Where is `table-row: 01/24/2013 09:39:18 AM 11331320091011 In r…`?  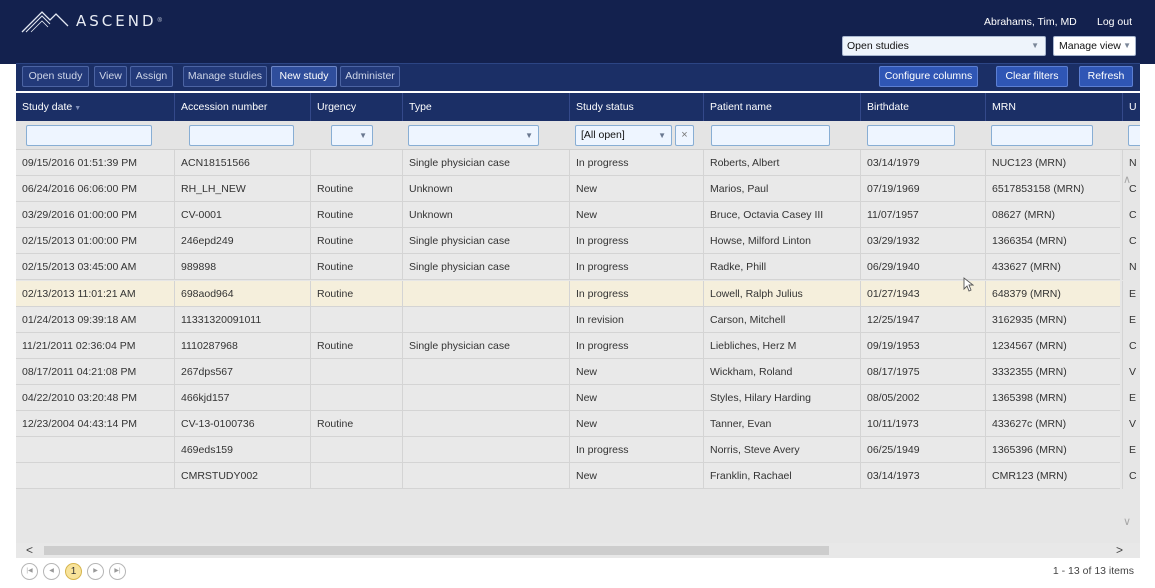 table-row: 01/24/2013 09:39:18 AM 11331320091011 In r… is located at coordinates (576, 319).